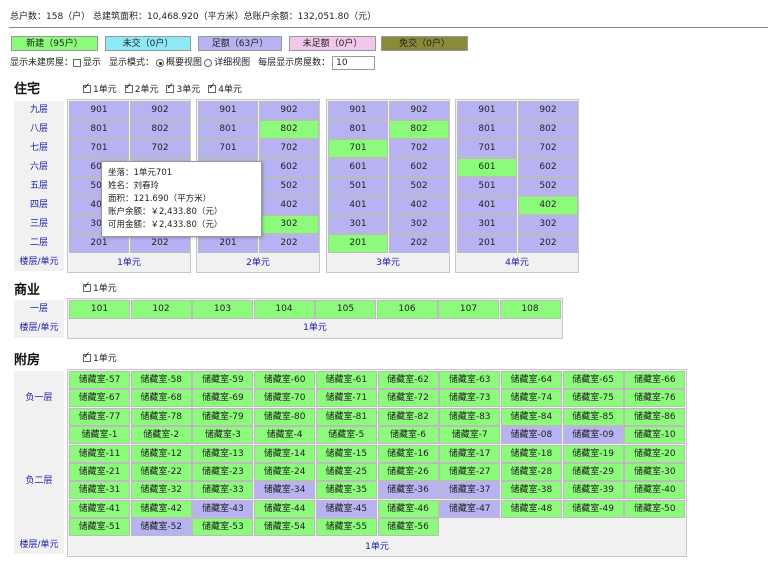 The width and height of the screenshot is (777, 564). Describe the element at coordinates (531, 416) in the screenshot. I see `room-cell: 储藏室-84` at that location.